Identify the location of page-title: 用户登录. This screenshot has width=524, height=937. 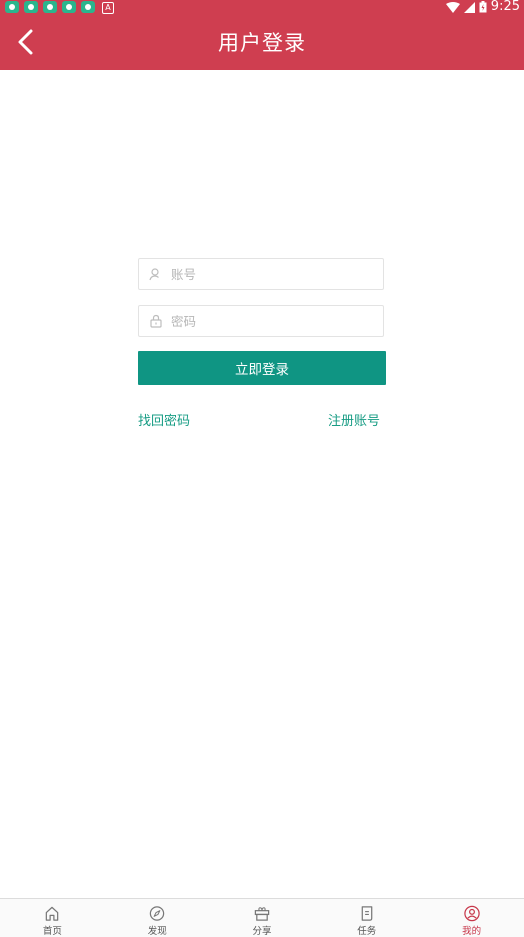
(262, 43).